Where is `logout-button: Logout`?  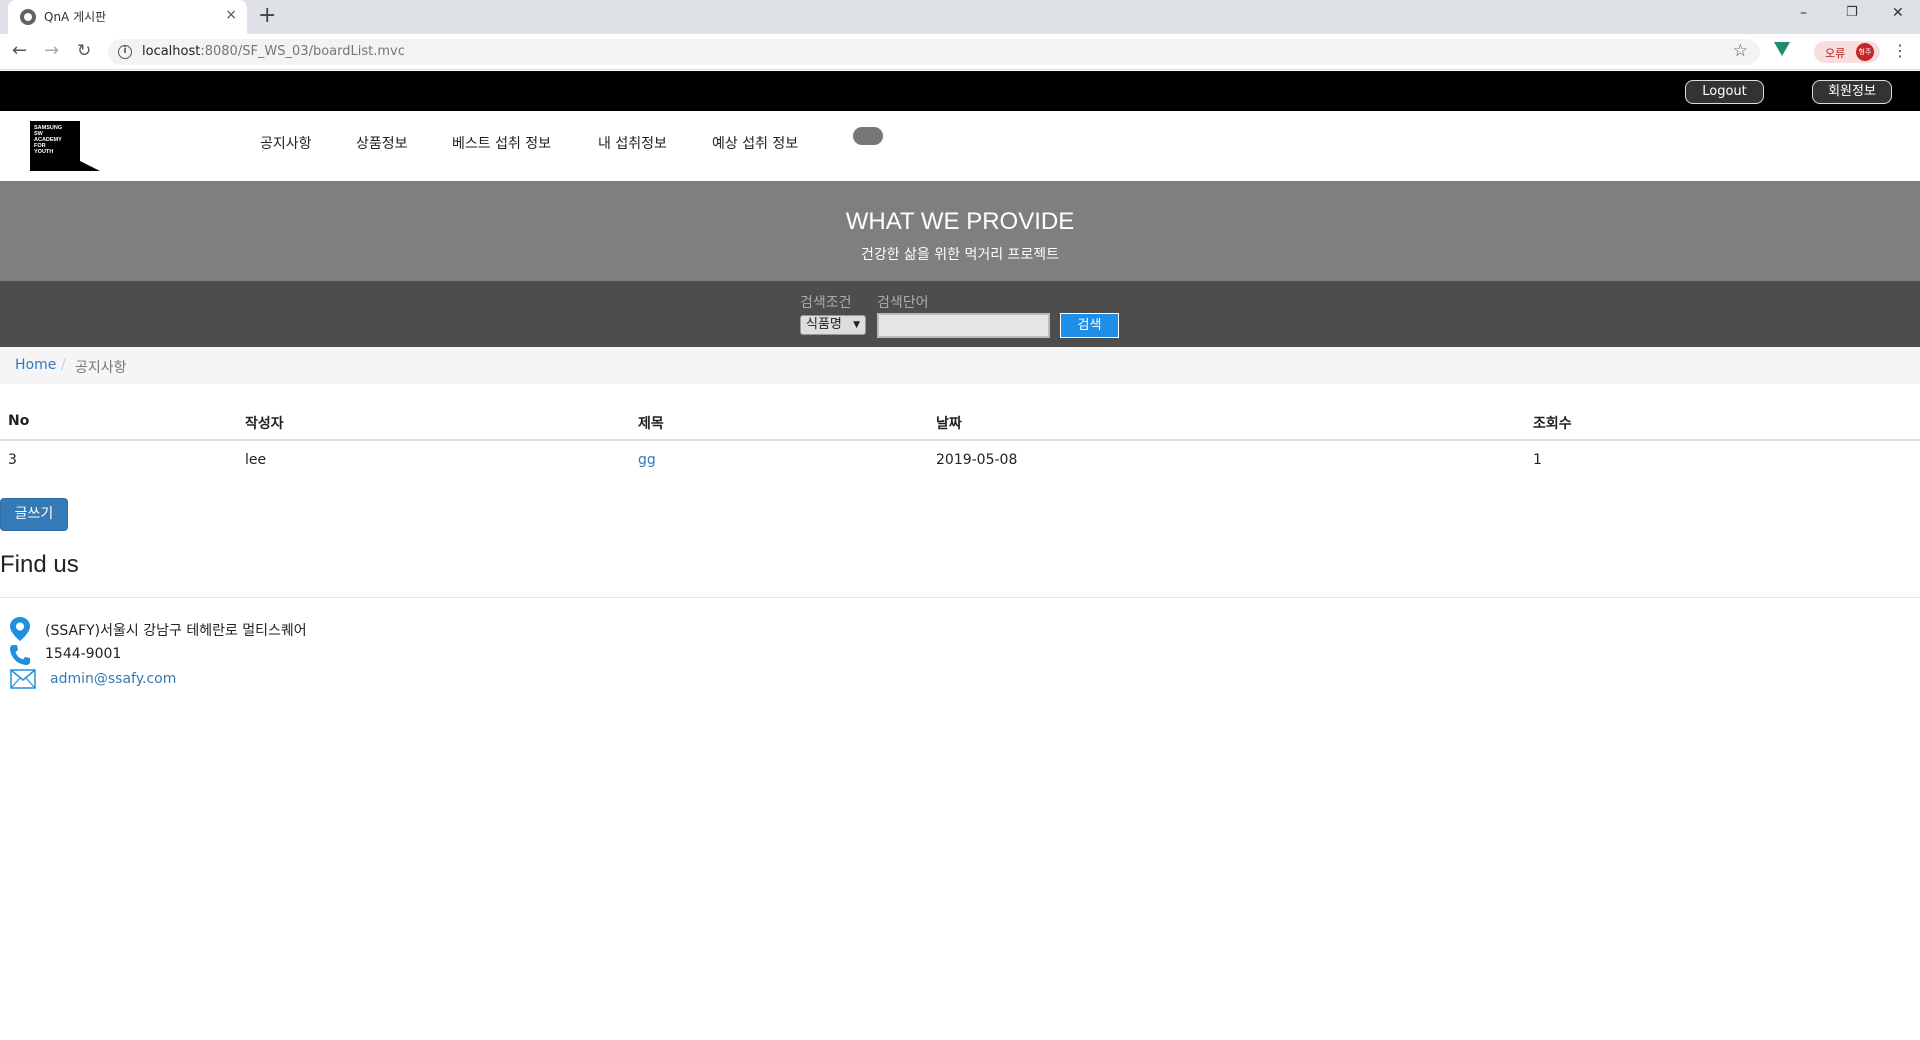
logout-button: Logout is located at coordinates (1724, 92).